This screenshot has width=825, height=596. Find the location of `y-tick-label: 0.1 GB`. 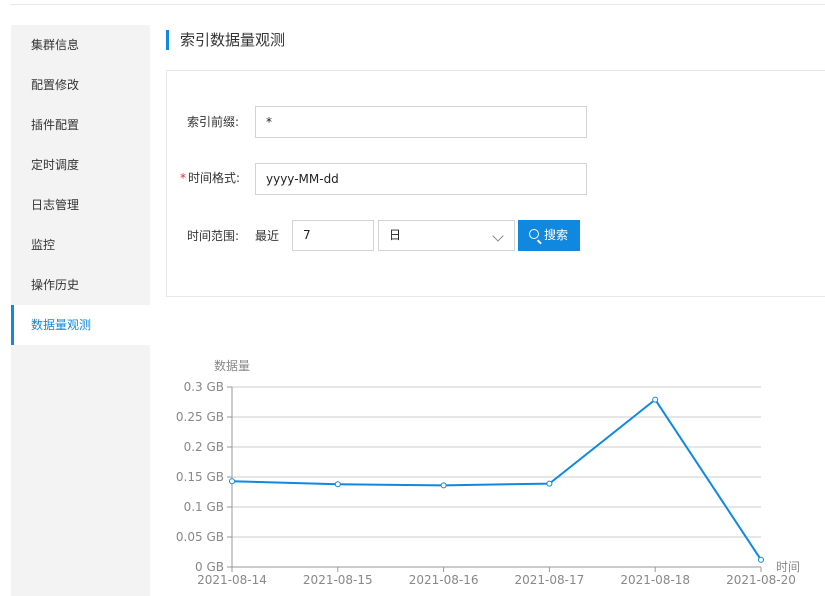

y-tick-label: 0.1 GB is located at coordinates (204, 507).